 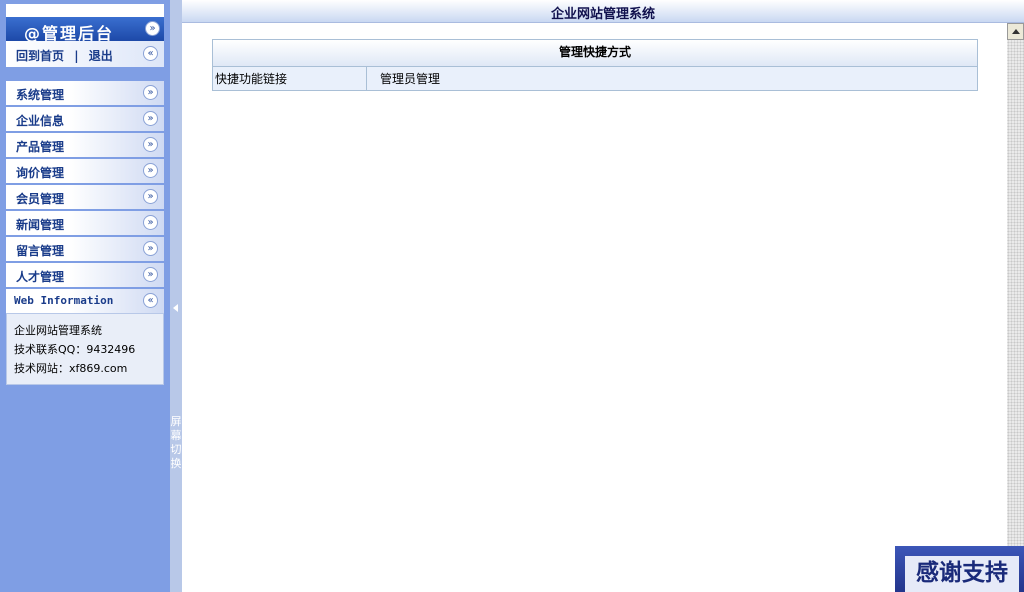 What do you see at coordinates (40, 173) in the screenshot?
I see `sidebar-item-label: 询价管理` at bounding box center [40, 173].